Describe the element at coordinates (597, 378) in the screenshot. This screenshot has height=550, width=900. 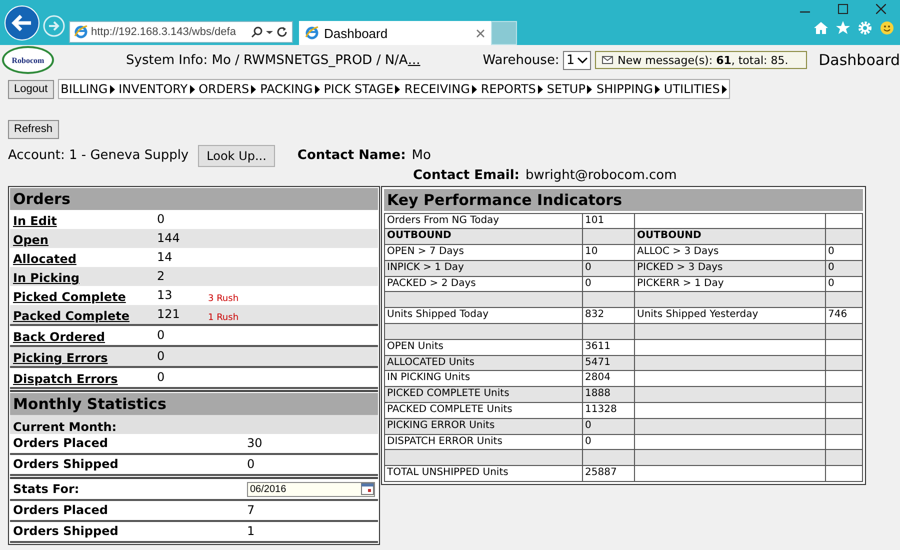
I see `kpi-value: 2804` at that location.